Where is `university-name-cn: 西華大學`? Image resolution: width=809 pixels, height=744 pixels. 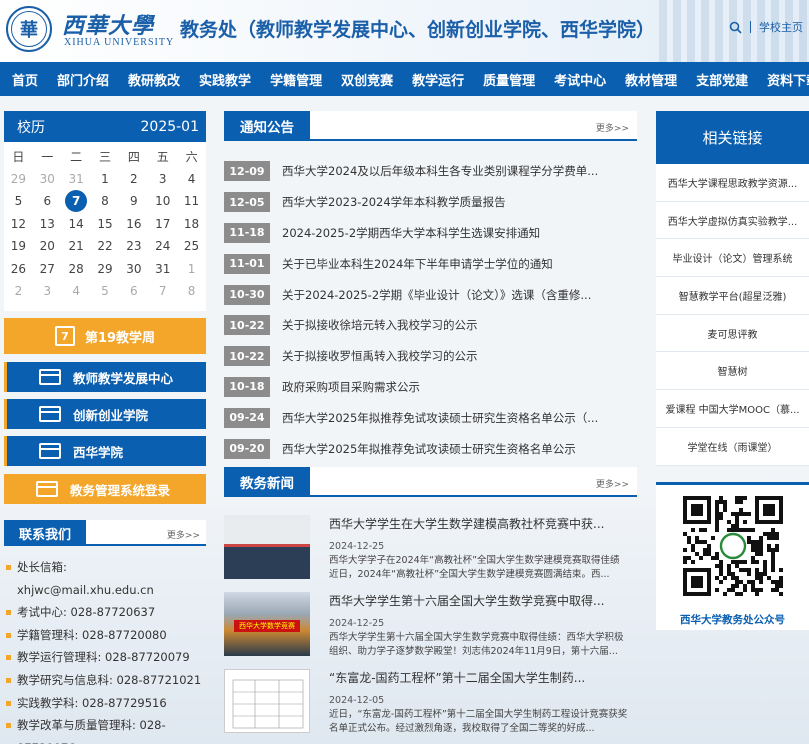
university-name-cn: 西華大學 is located at coordinates (108, 24).